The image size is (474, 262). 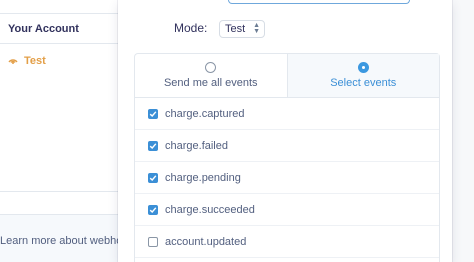 I want to click on learn-more-link: Learn more about webho, so click(x=61, y=241).